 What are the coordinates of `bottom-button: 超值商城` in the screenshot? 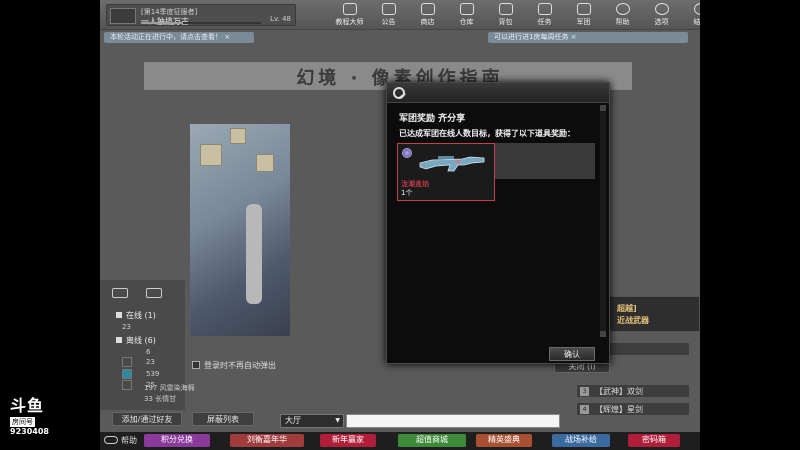 It's located at (432, 440).